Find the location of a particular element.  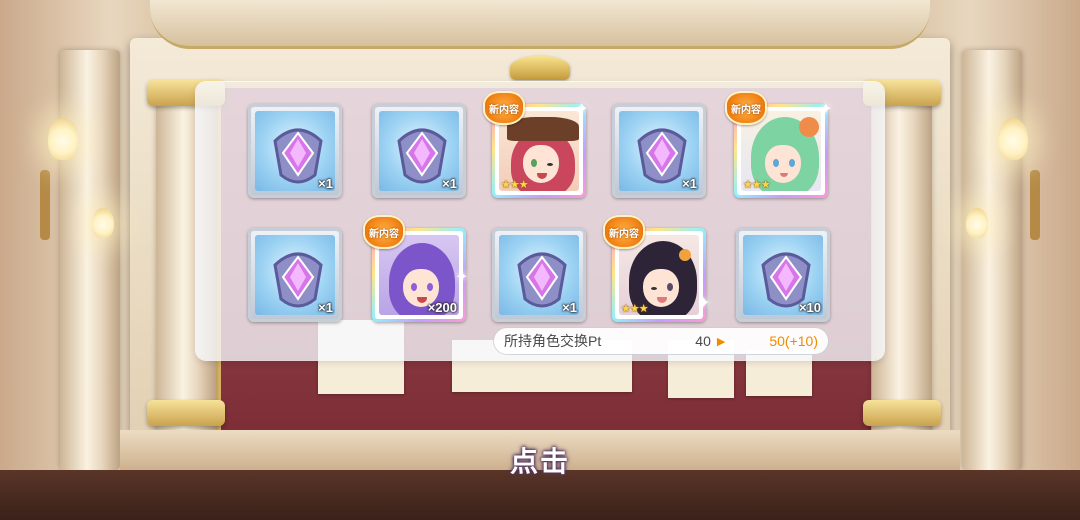

portrait-face is located at coordinates (783, 164).